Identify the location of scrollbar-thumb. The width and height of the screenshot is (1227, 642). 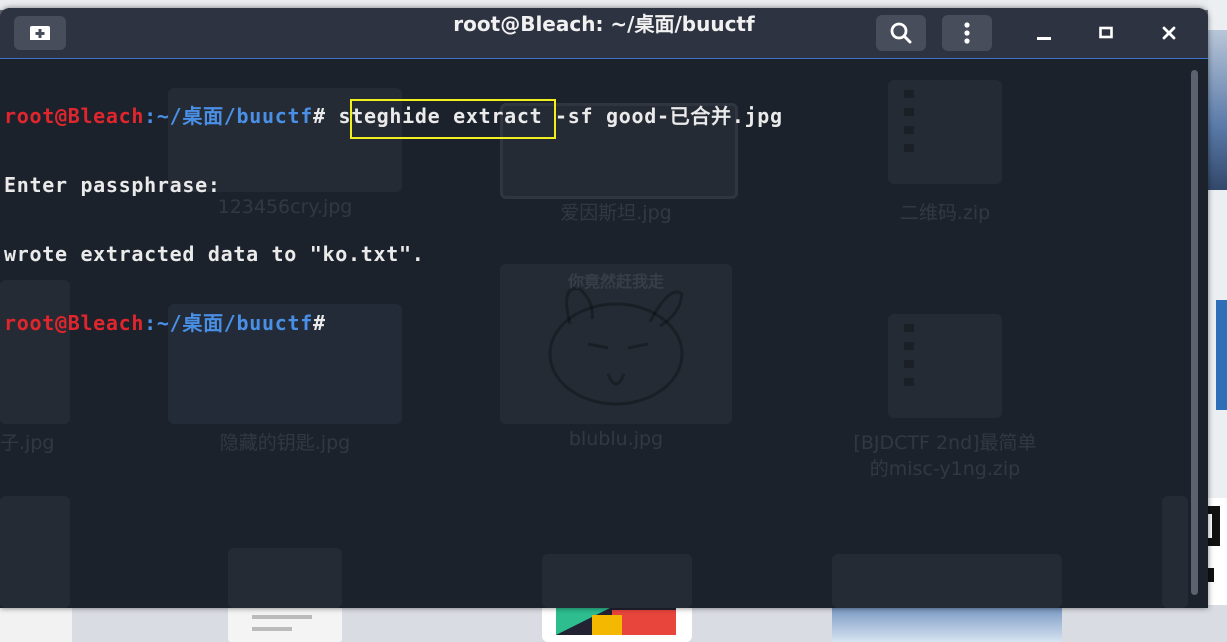
(1194, 332).